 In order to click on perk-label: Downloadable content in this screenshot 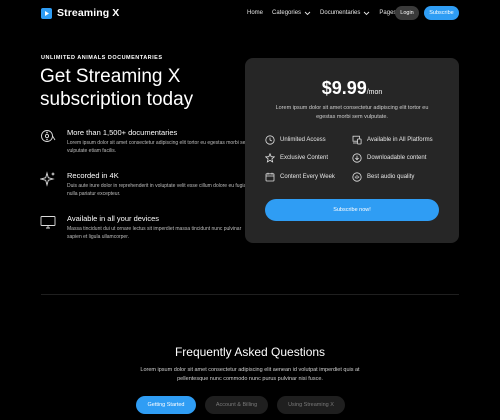, I will do `click(397, 158)`.